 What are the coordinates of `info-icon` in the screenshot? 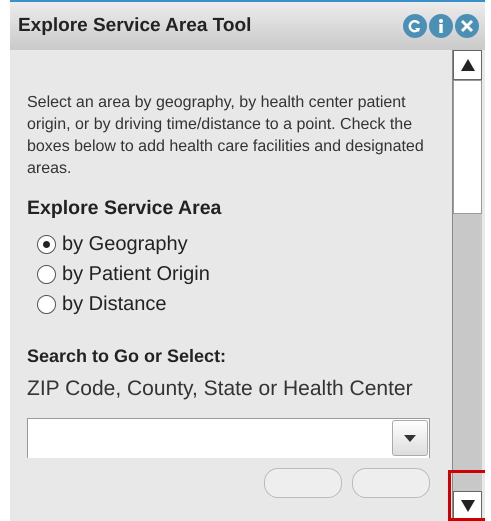 It's located at (441, 26).